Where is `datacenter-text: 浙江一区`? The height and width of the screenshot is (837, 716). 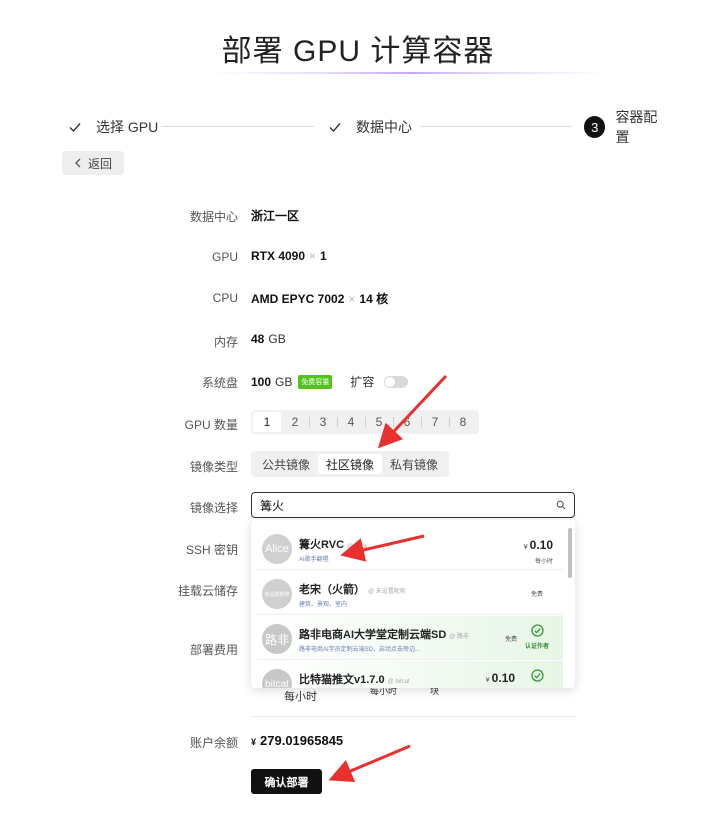
datacenter-text: 浙江一区 is located at coordinates (275, 216).